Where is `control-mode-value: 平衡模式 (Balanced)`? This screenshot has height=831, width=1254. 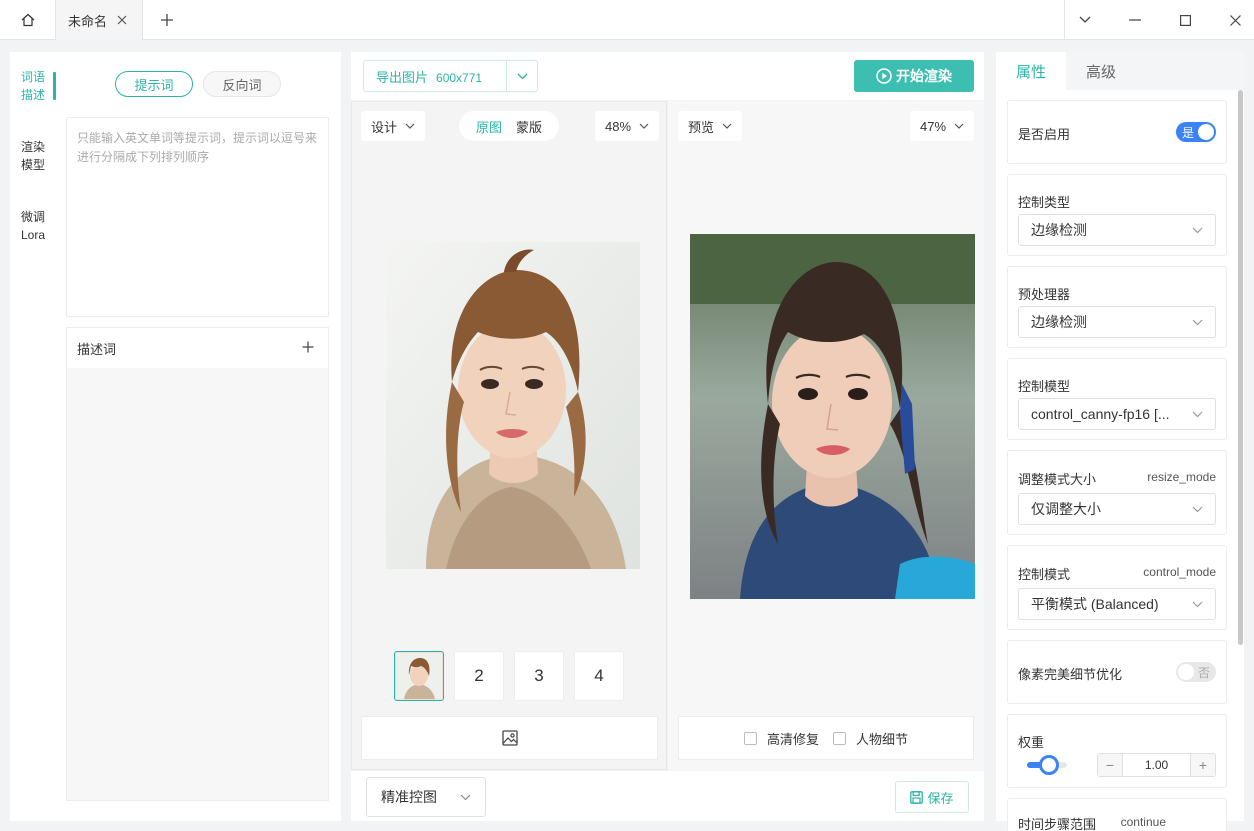 control-mode-value: 平衡模式 (Balanced) is located at coordinates (1095, 604).